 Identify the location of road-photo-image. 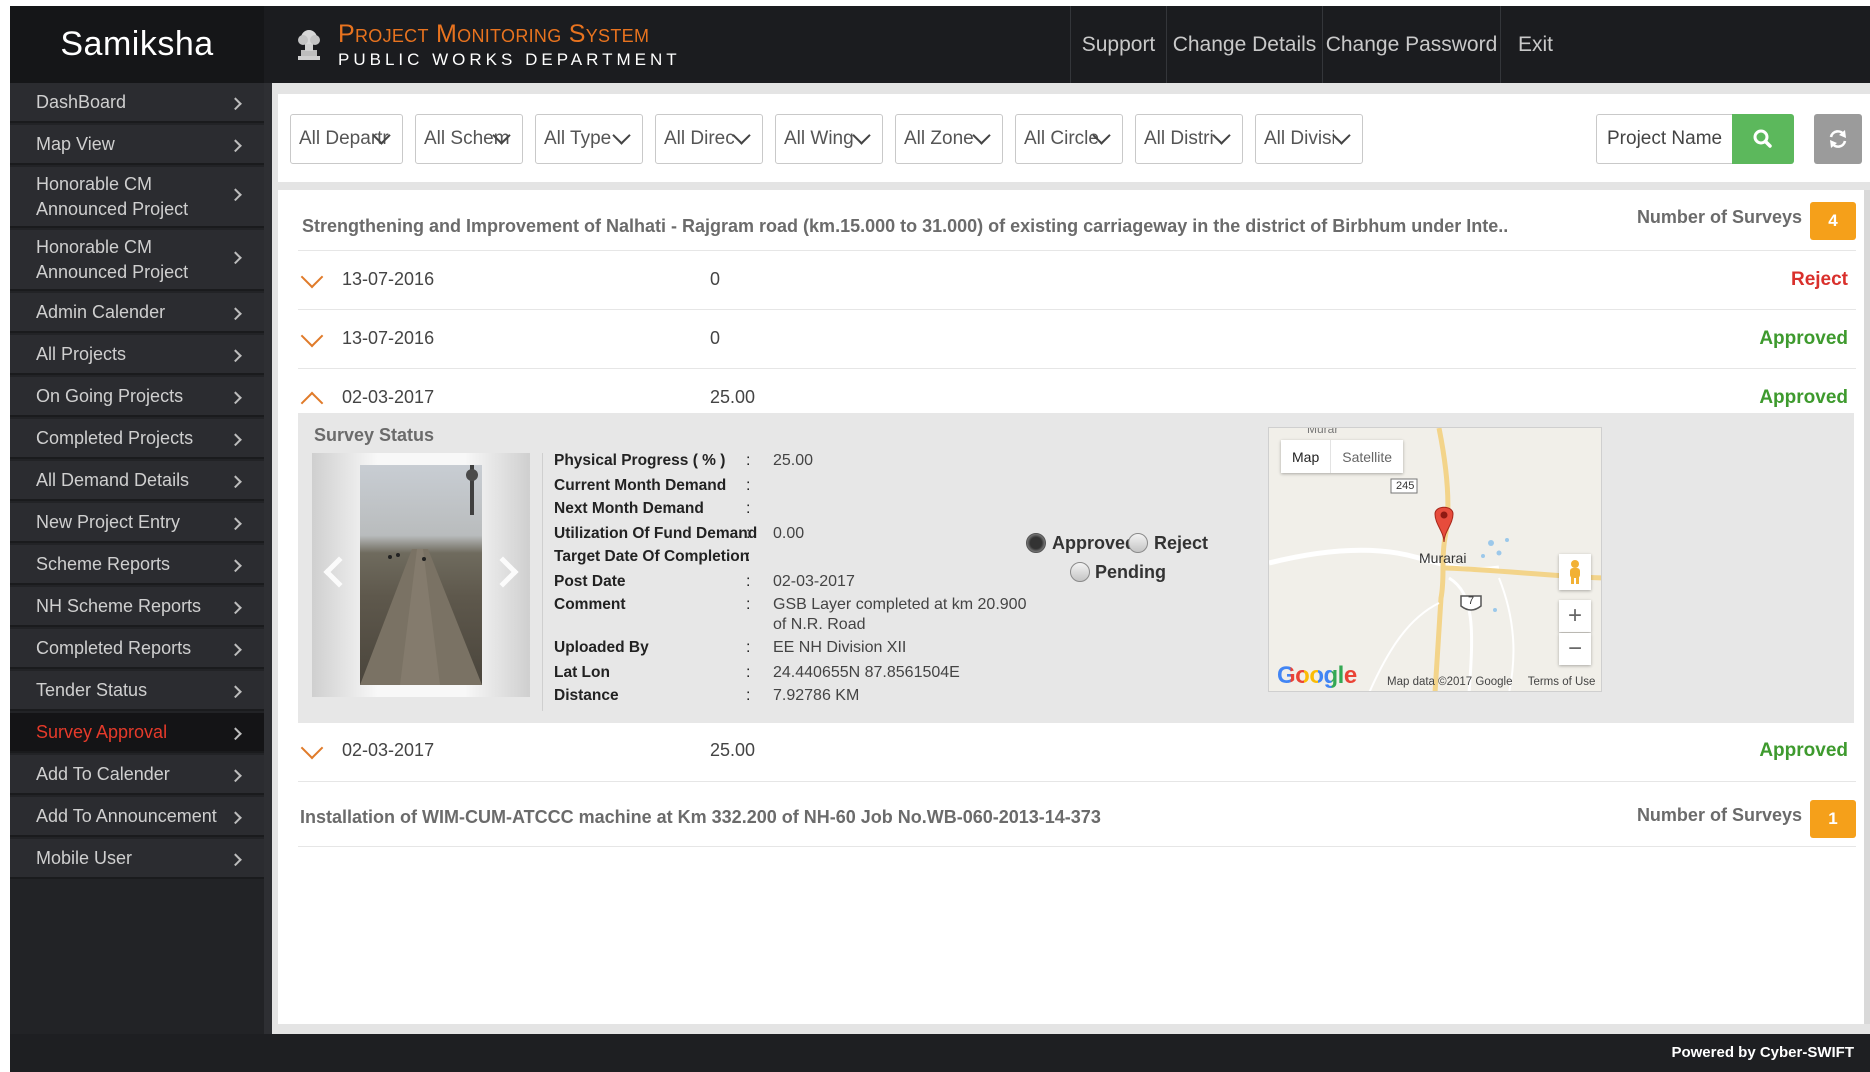
(421, 575).